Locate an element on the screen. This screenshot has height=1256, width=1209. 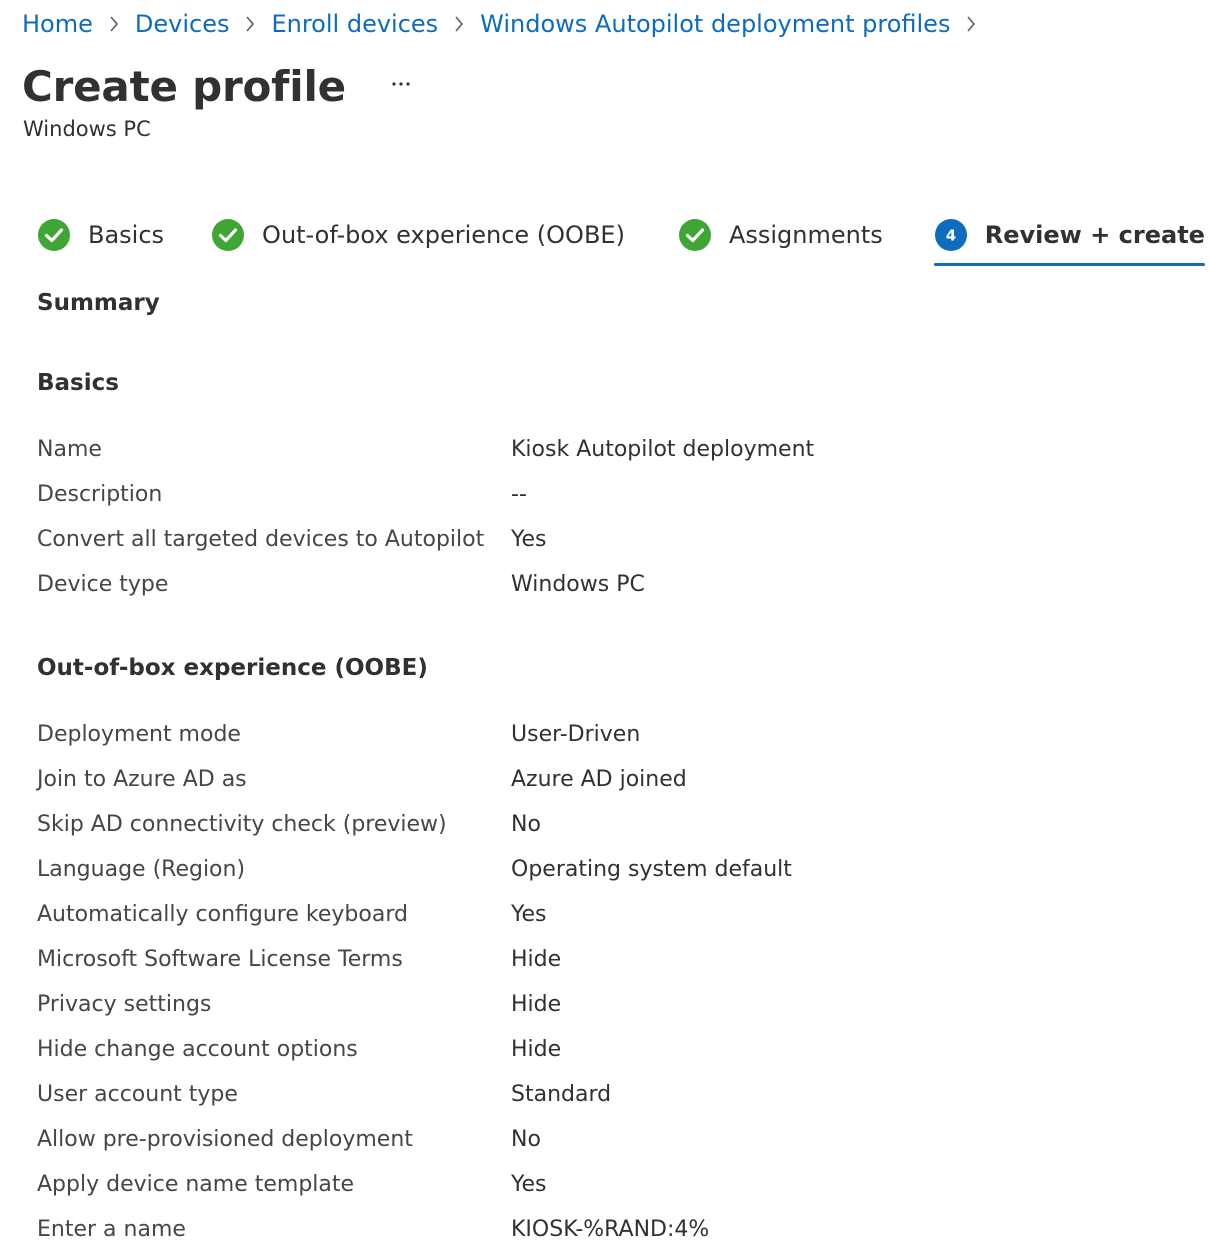
page-title: Create profile is located at coordinates (184, 86).